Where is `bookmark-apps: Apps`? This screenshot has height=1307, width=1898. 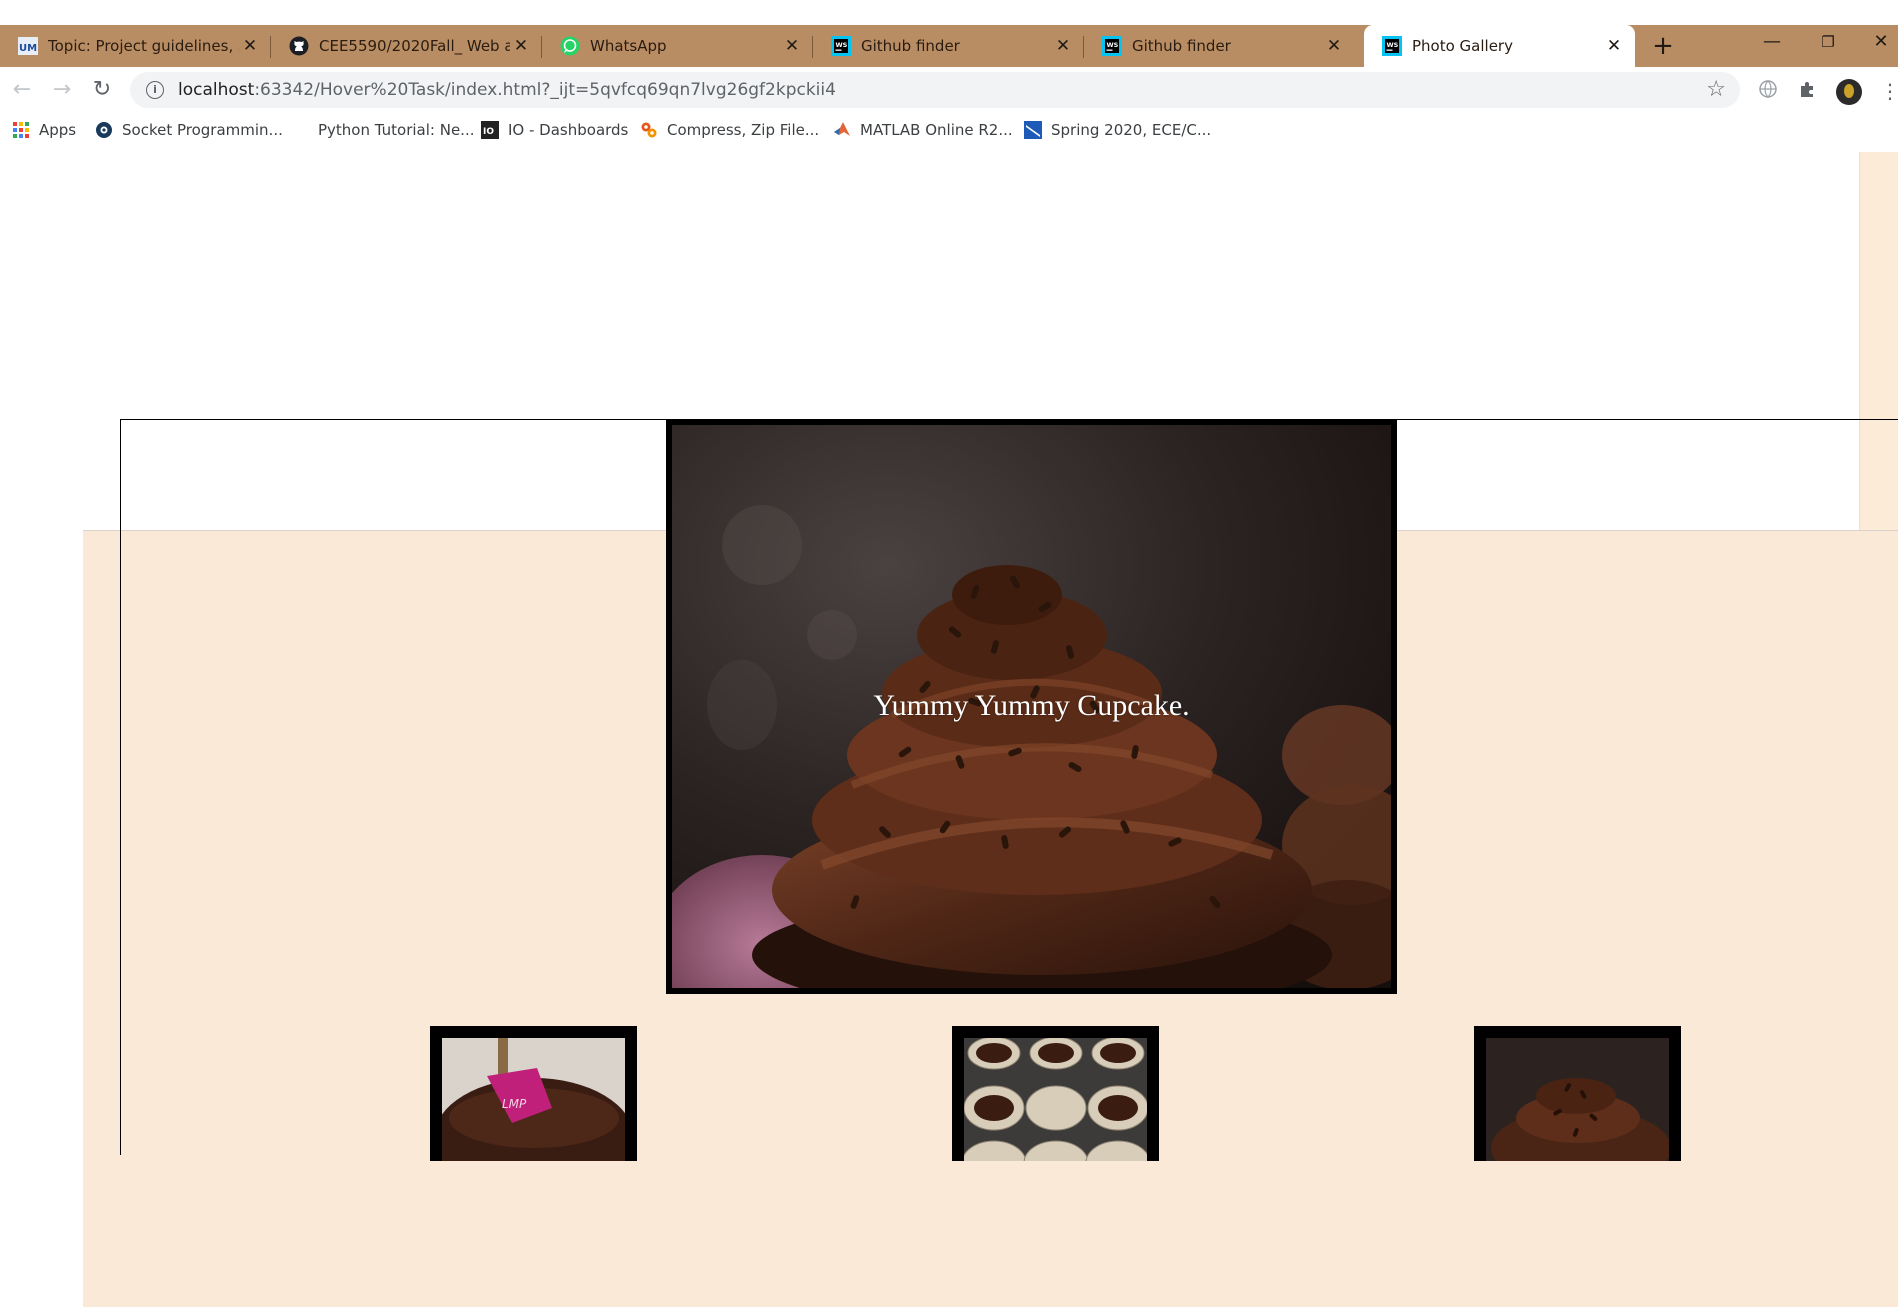
bookmark-apps: Apps is located at coordinates (44, 130).